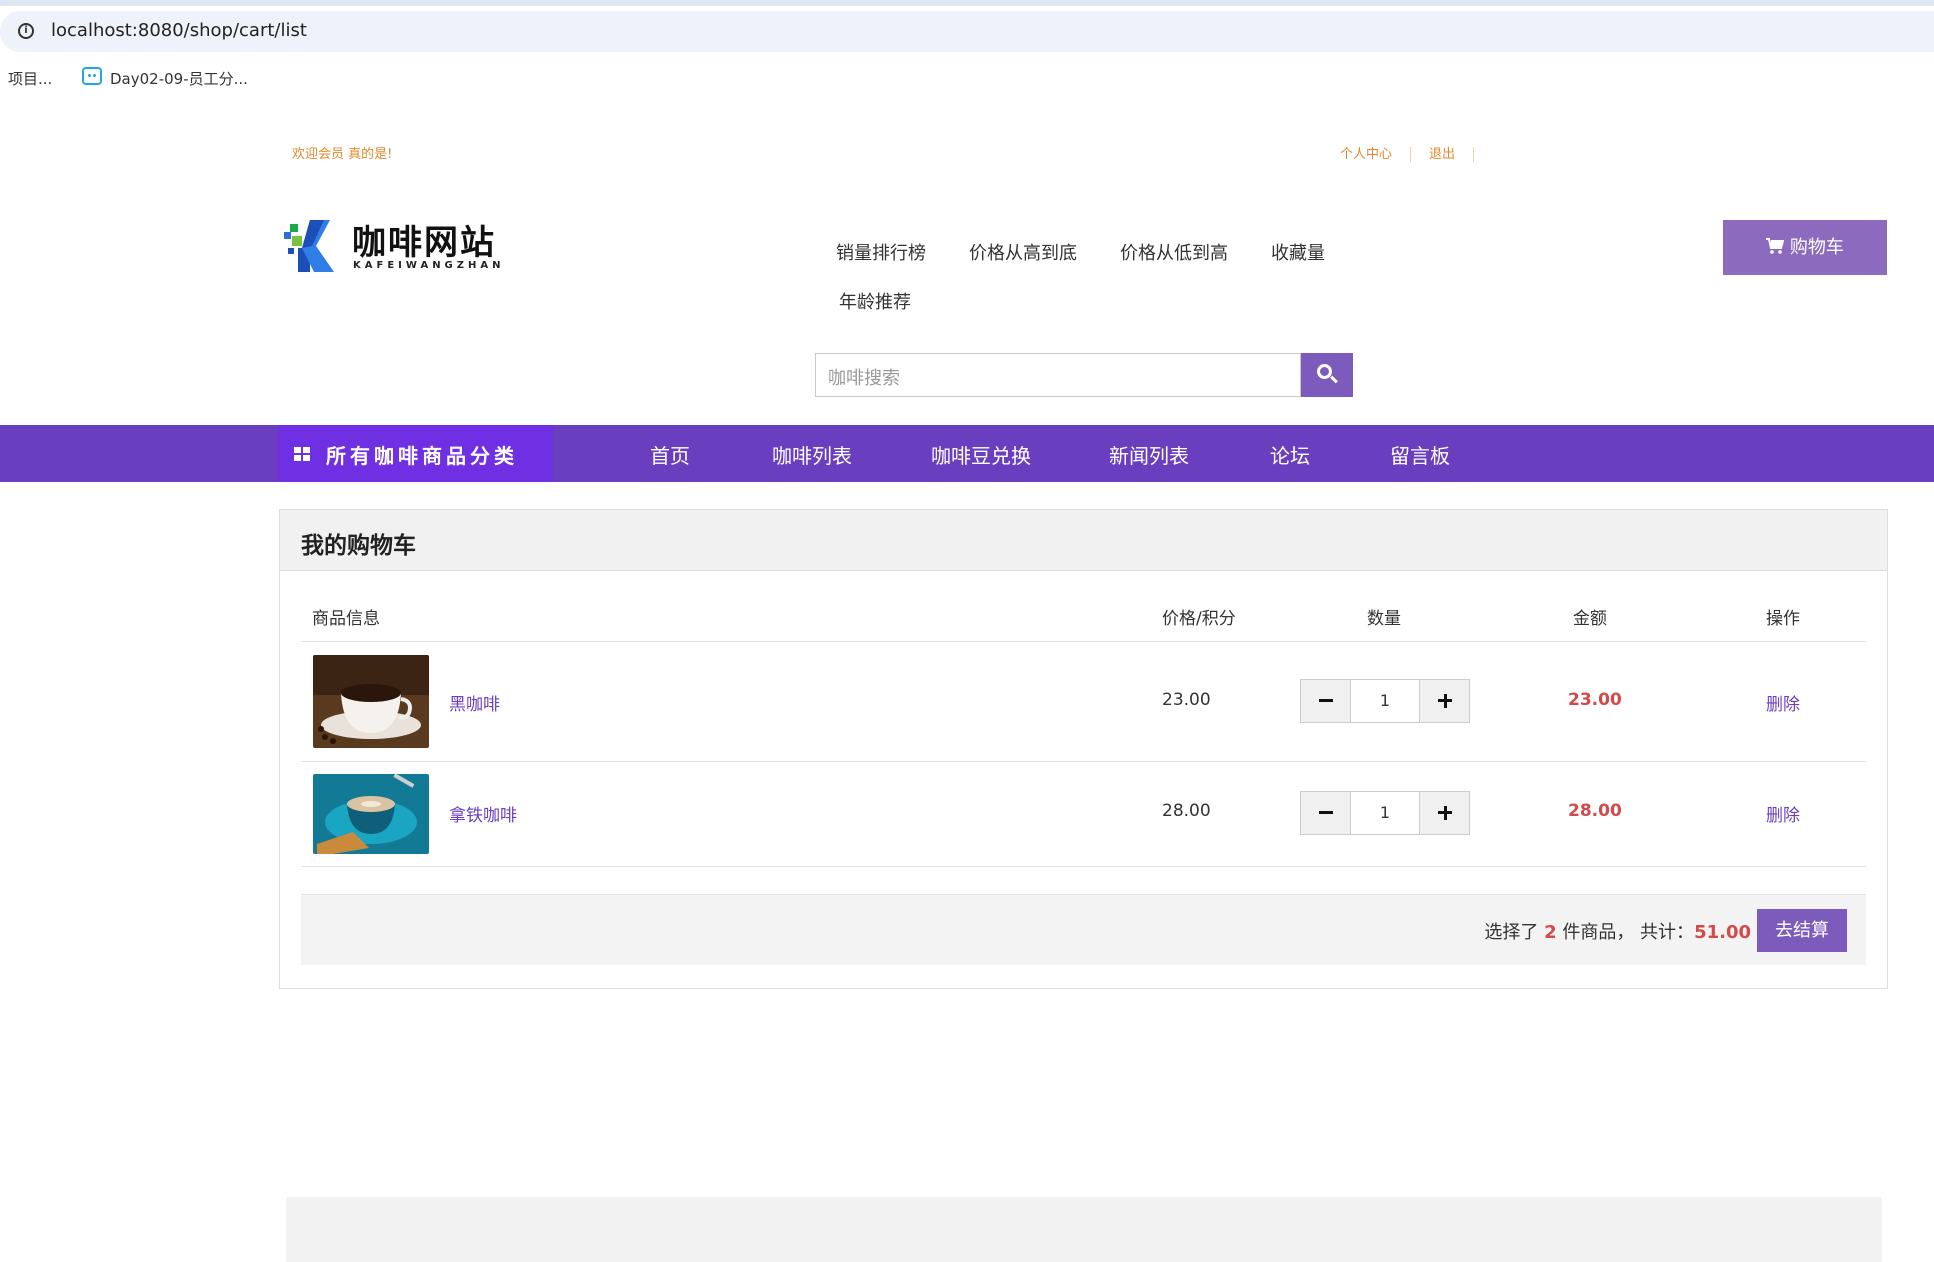 The height and width of the screenshot is (1262, 1934). Describe the element at coordinates (1595, 811) in the screenshot. I see `row-amount: 28.00` at that location.